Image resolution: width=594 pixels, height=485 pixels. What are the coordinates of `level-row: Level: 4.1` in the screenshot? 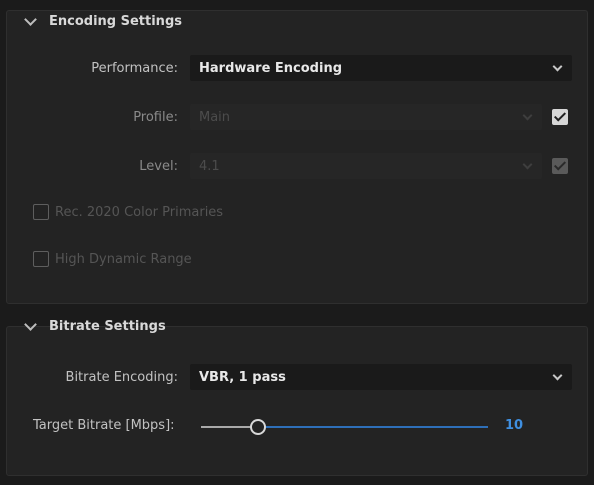 It's located at (294, 166).